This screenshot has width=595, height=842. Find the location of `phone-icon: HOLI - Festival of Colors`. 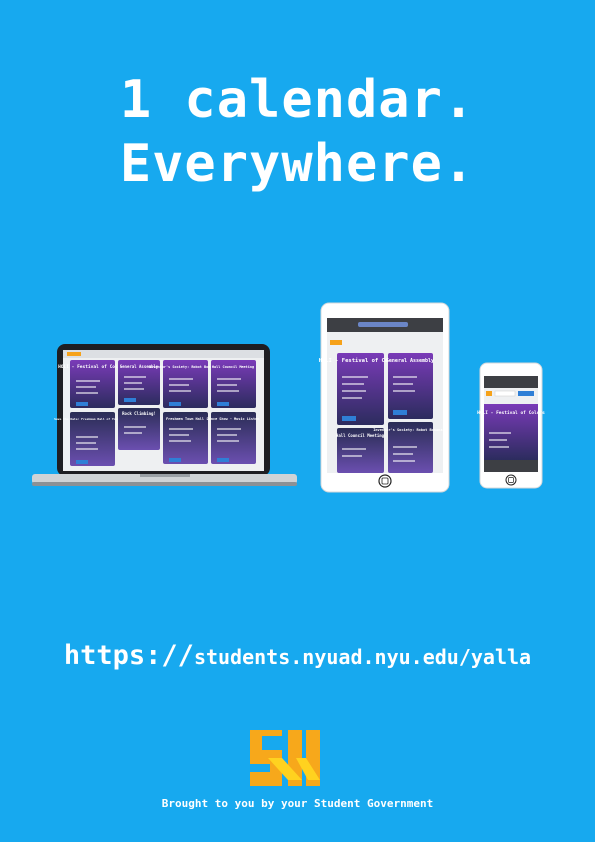

phone-icon: HOLI - Festival of Colors is located at coordinates (511, 425).